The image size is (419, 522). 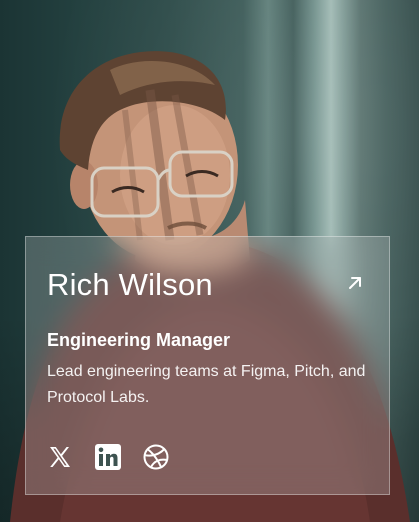 I want to click on x-icon, so click(x=60, y=457).